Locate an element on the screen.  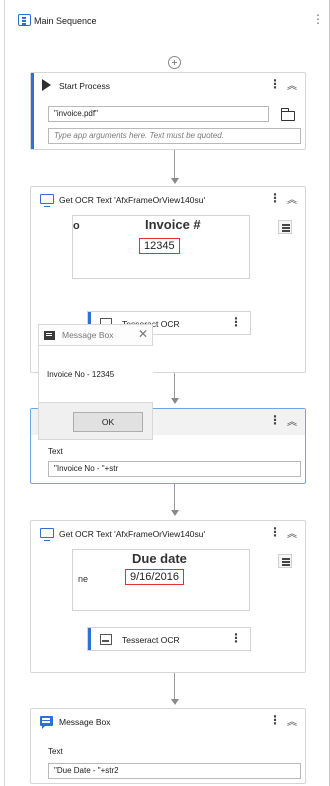
message-box-title: Message Box is located at coordinates (85, 722).